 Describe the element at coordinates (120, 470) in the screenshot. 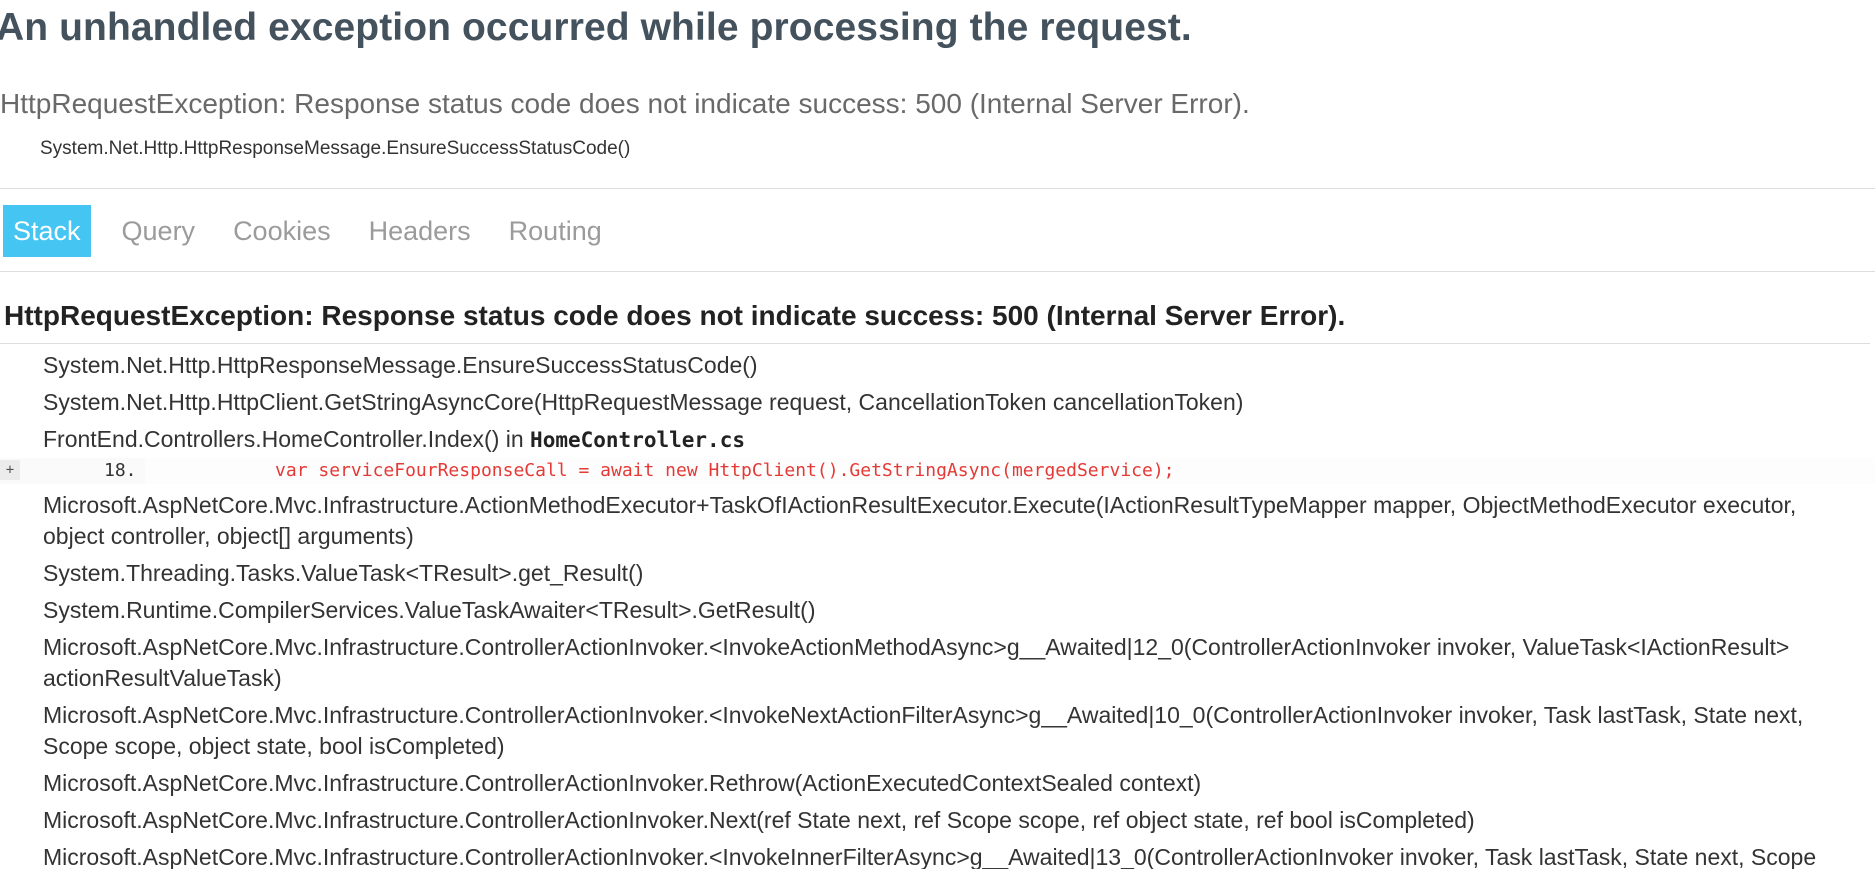

I see `source-line-number: 18.` at that location.